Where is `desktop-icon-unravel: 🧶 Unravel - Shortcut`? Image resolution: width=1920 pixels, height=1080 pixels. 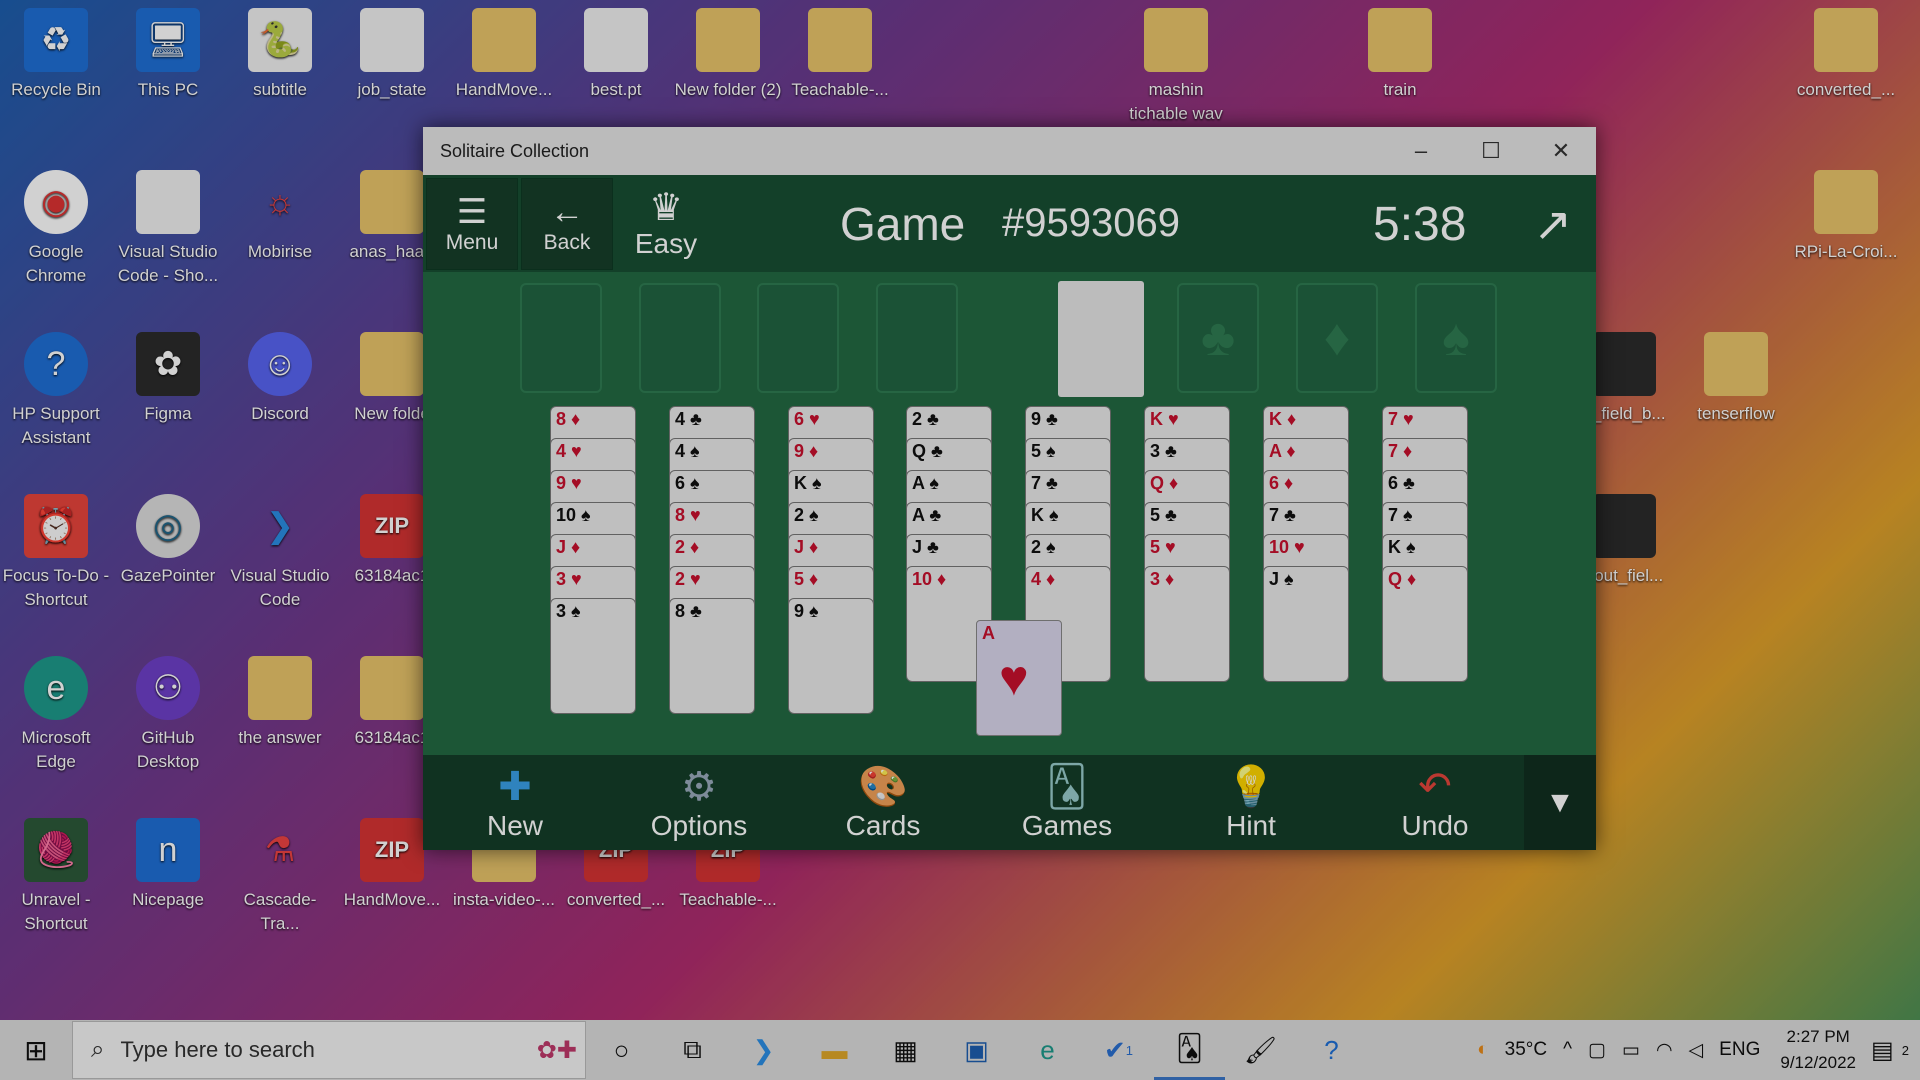
desktop-icon-unravel: 🧶 Unravel - Shortcut is located at coordinates (56, 877).